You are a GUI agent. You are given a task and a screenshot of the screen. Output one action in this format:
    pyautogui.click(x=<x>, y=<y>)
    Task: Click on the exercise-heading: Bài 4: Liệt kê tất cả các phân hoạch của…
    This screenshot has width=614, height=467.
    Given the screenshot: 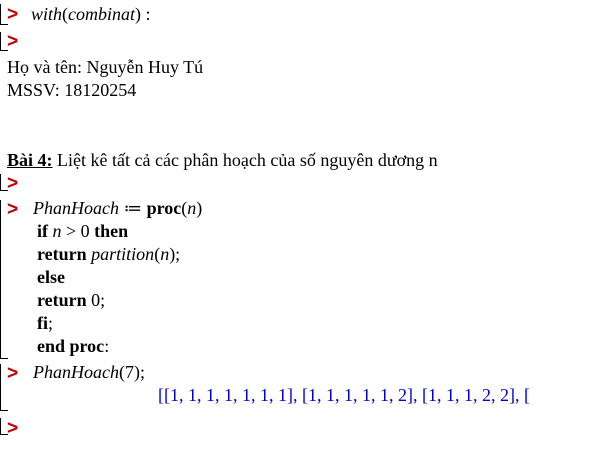 What is the action you would take?
    pyautogui.click(x=222, y=160)
    